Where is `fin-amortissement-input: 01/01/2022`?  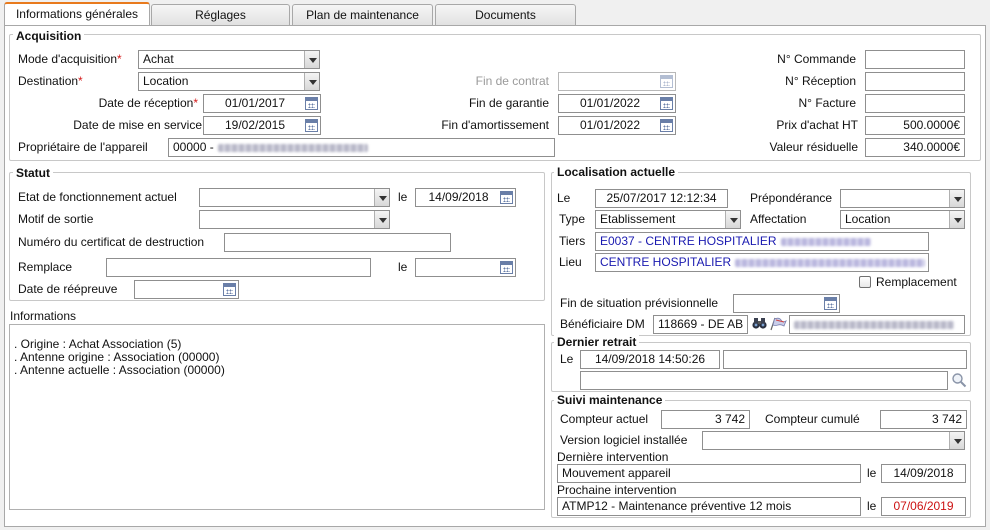
fin-amortissement-input: 01/01/2022 is located at coordinates (617, 125).